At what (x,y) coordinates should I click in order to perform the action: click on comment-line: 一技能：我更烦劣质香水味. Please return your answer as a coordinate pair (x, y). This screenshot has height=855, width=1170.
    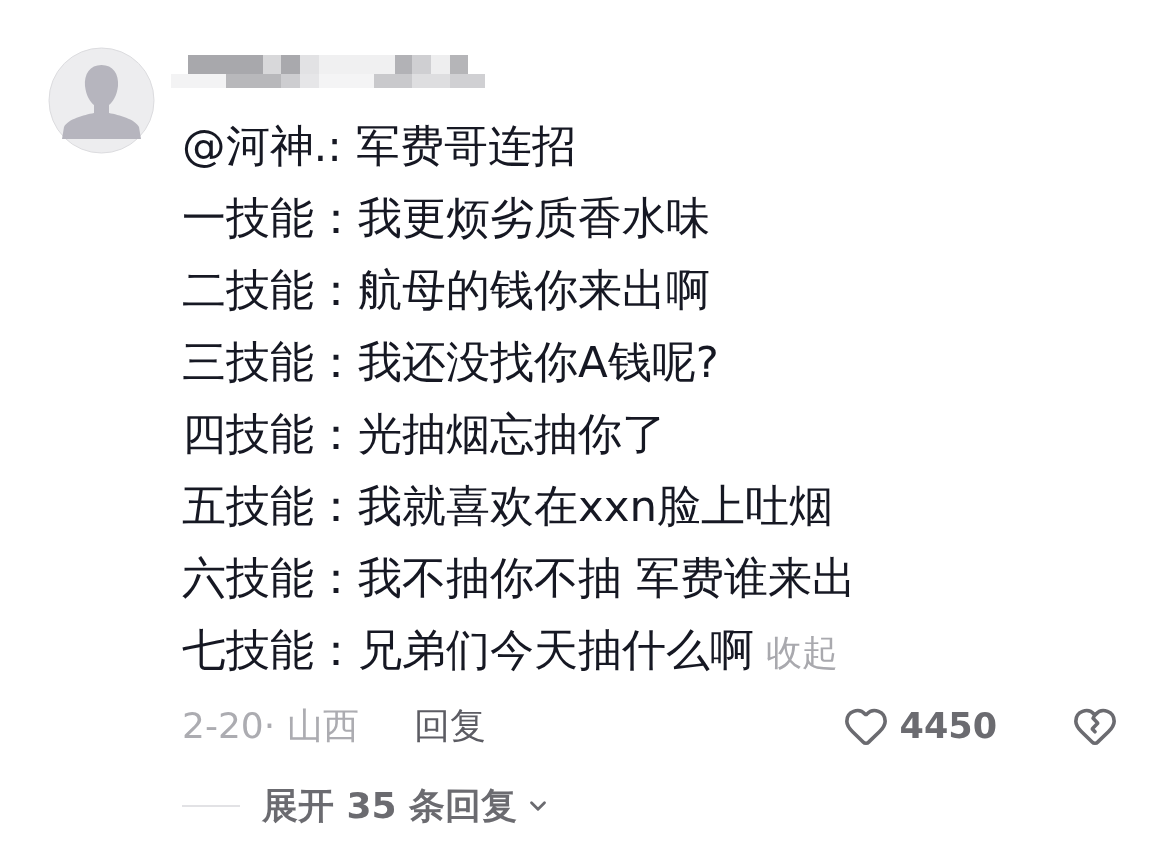
    Looking at the image, I should click on (446, 218).